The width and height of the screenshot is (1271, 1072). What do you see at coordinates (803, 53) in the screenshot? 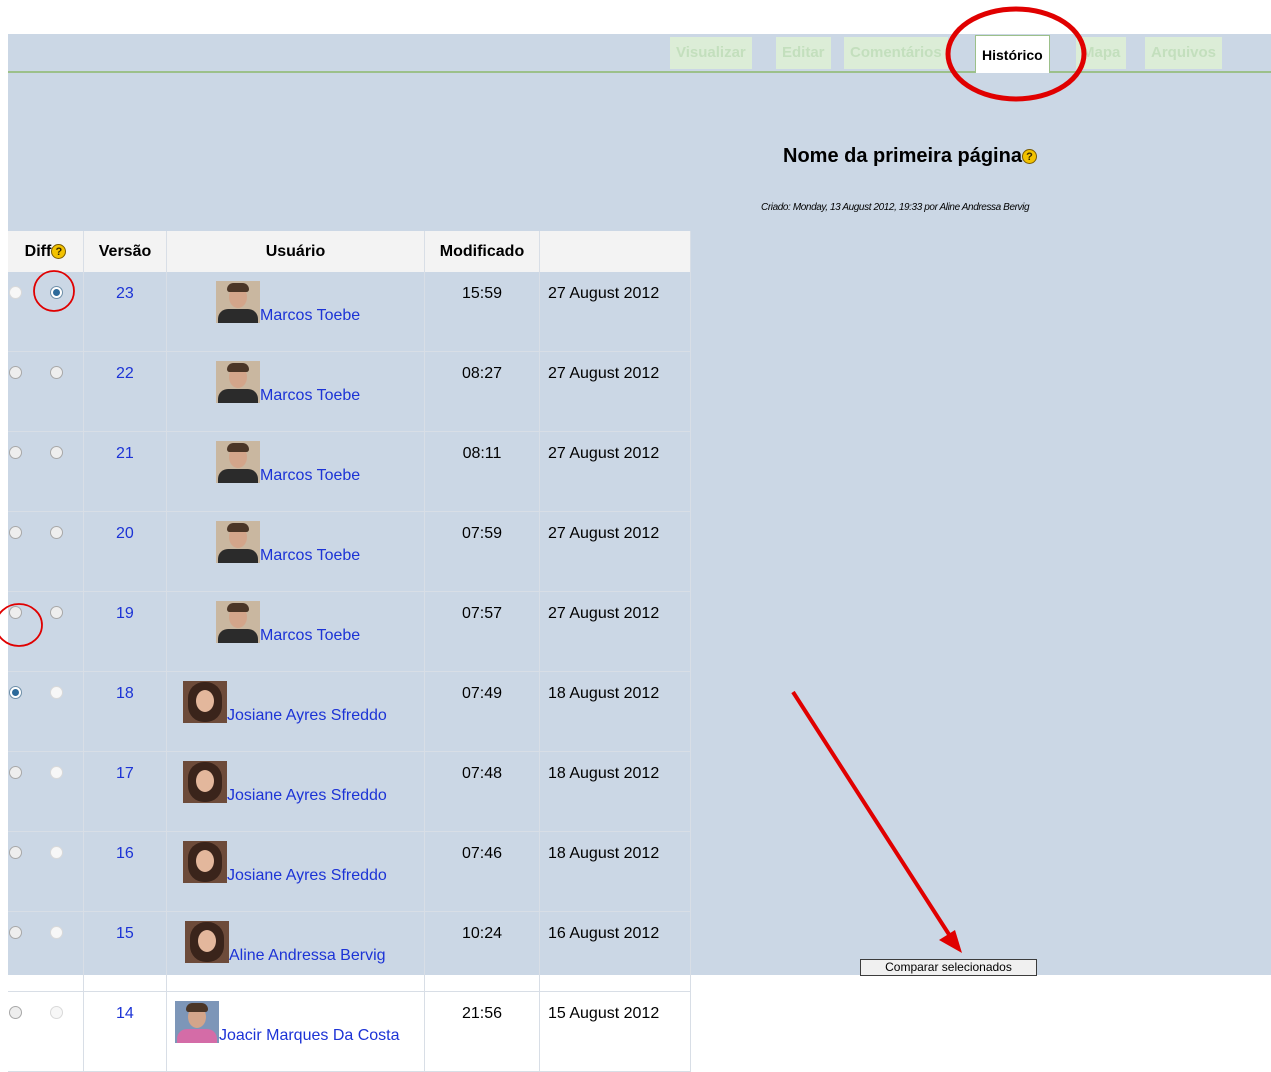
I see `tab-editar: Editar` at bounding box center [803, 53].